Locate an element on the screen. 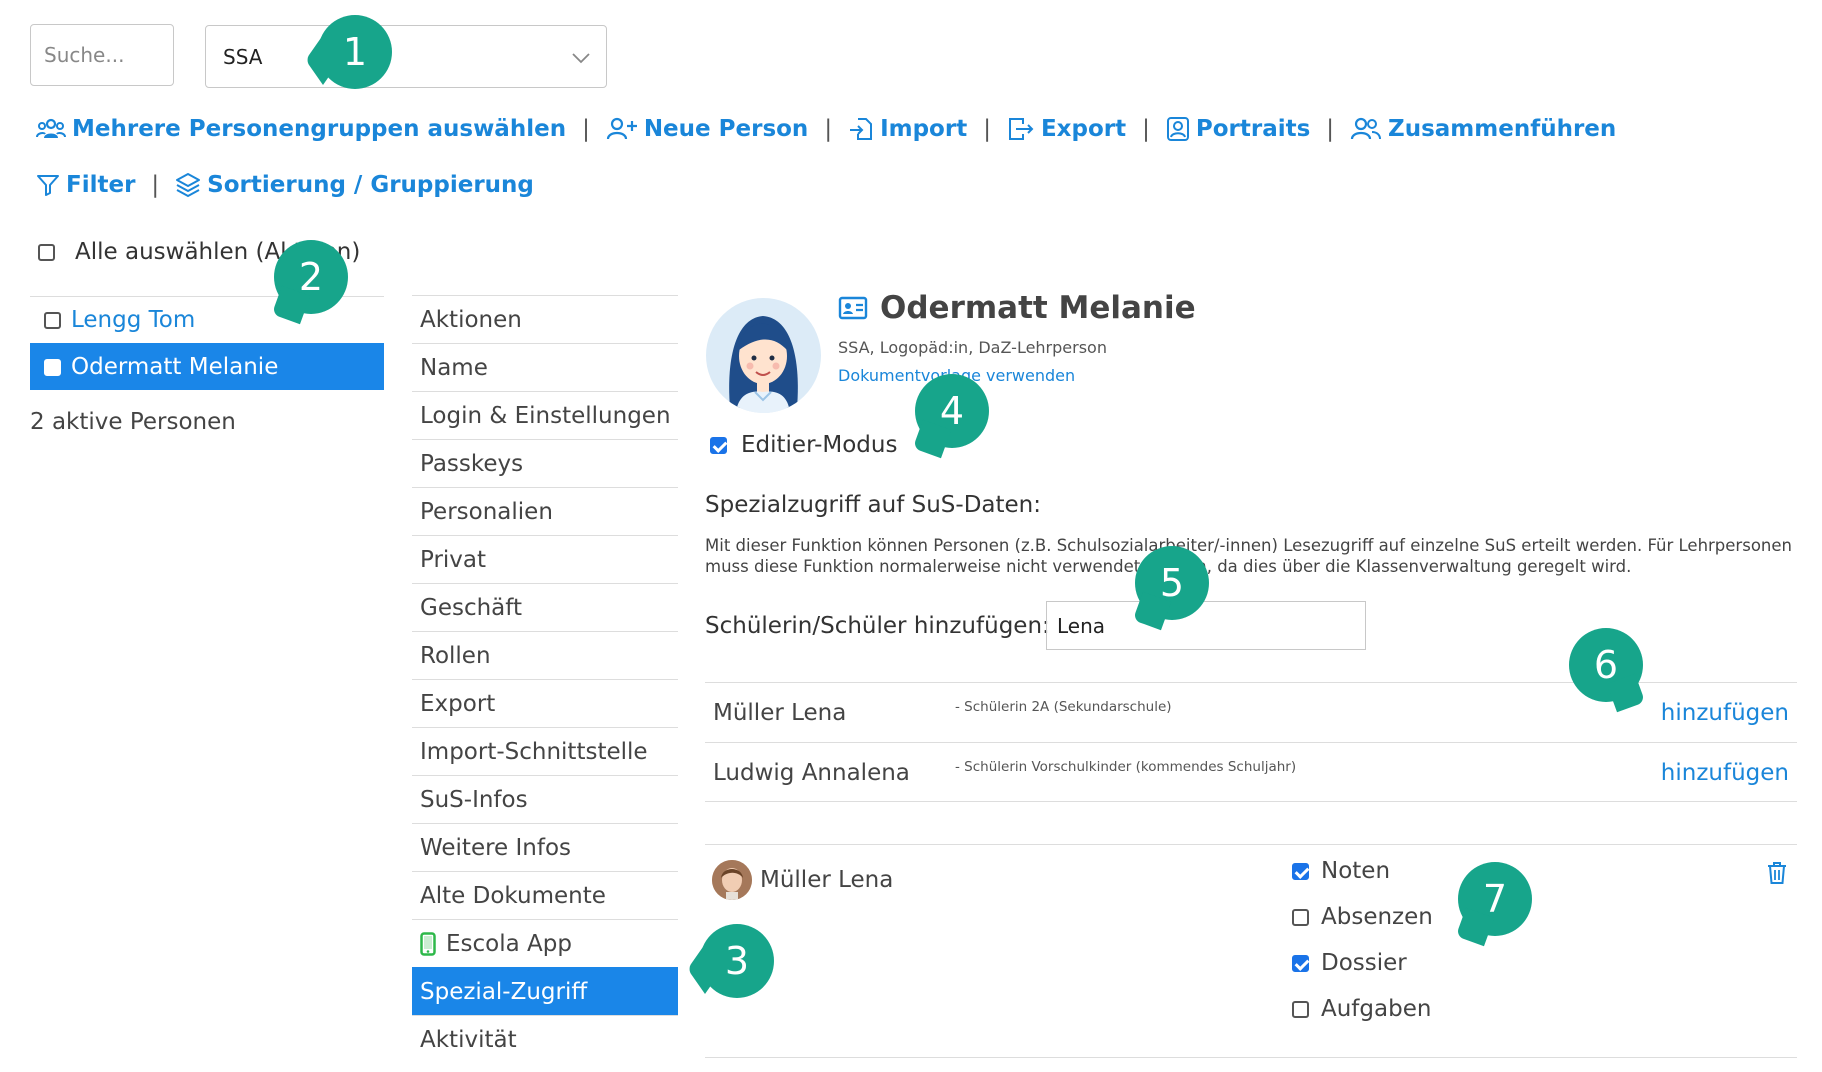  callout-number: 7 is located at coordinates (1495, 899).